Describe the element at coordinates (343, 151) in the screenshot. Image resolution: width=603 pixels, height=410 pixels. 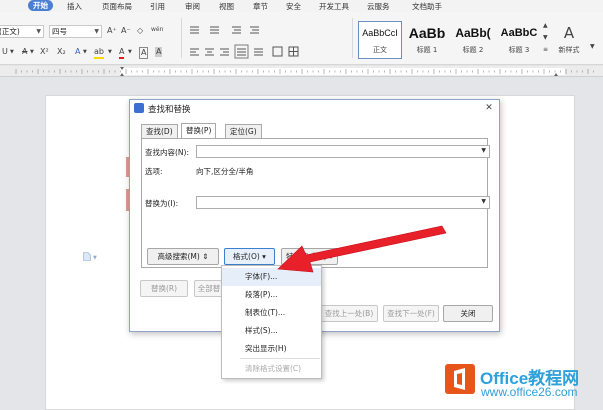
I see `find-input: ▼` at that location.